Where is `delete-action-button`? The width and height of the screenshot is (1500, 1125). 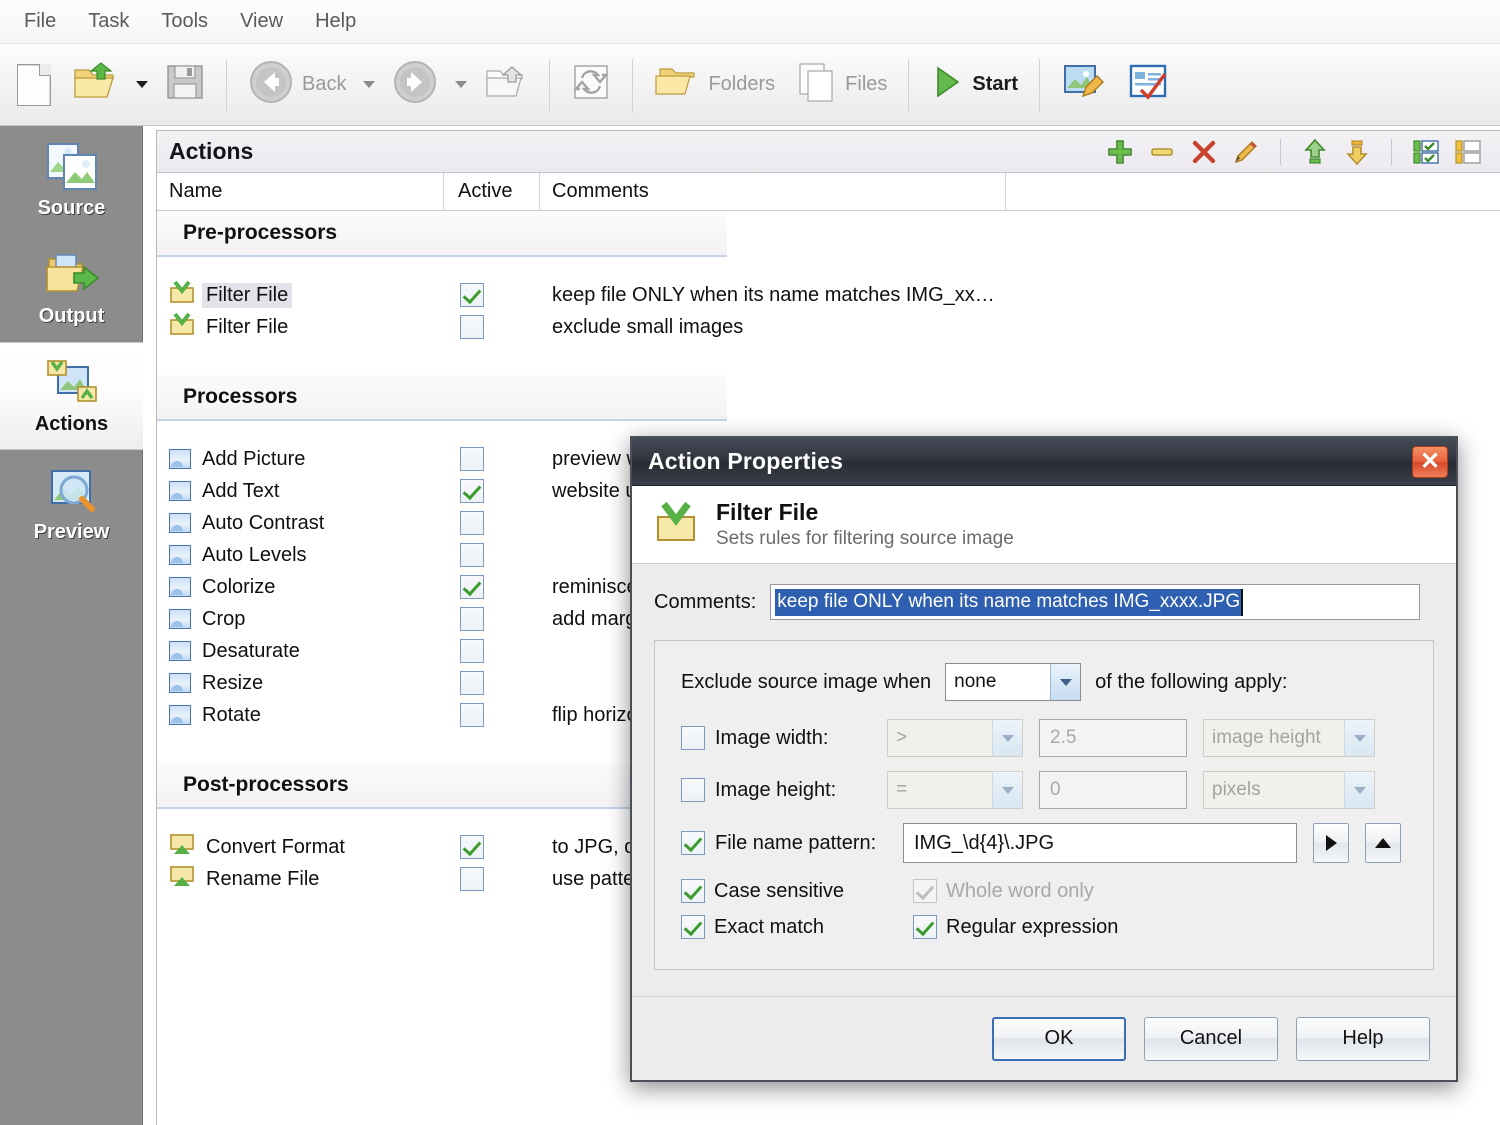 delete-action-button is located at coordinates (1204, 152).